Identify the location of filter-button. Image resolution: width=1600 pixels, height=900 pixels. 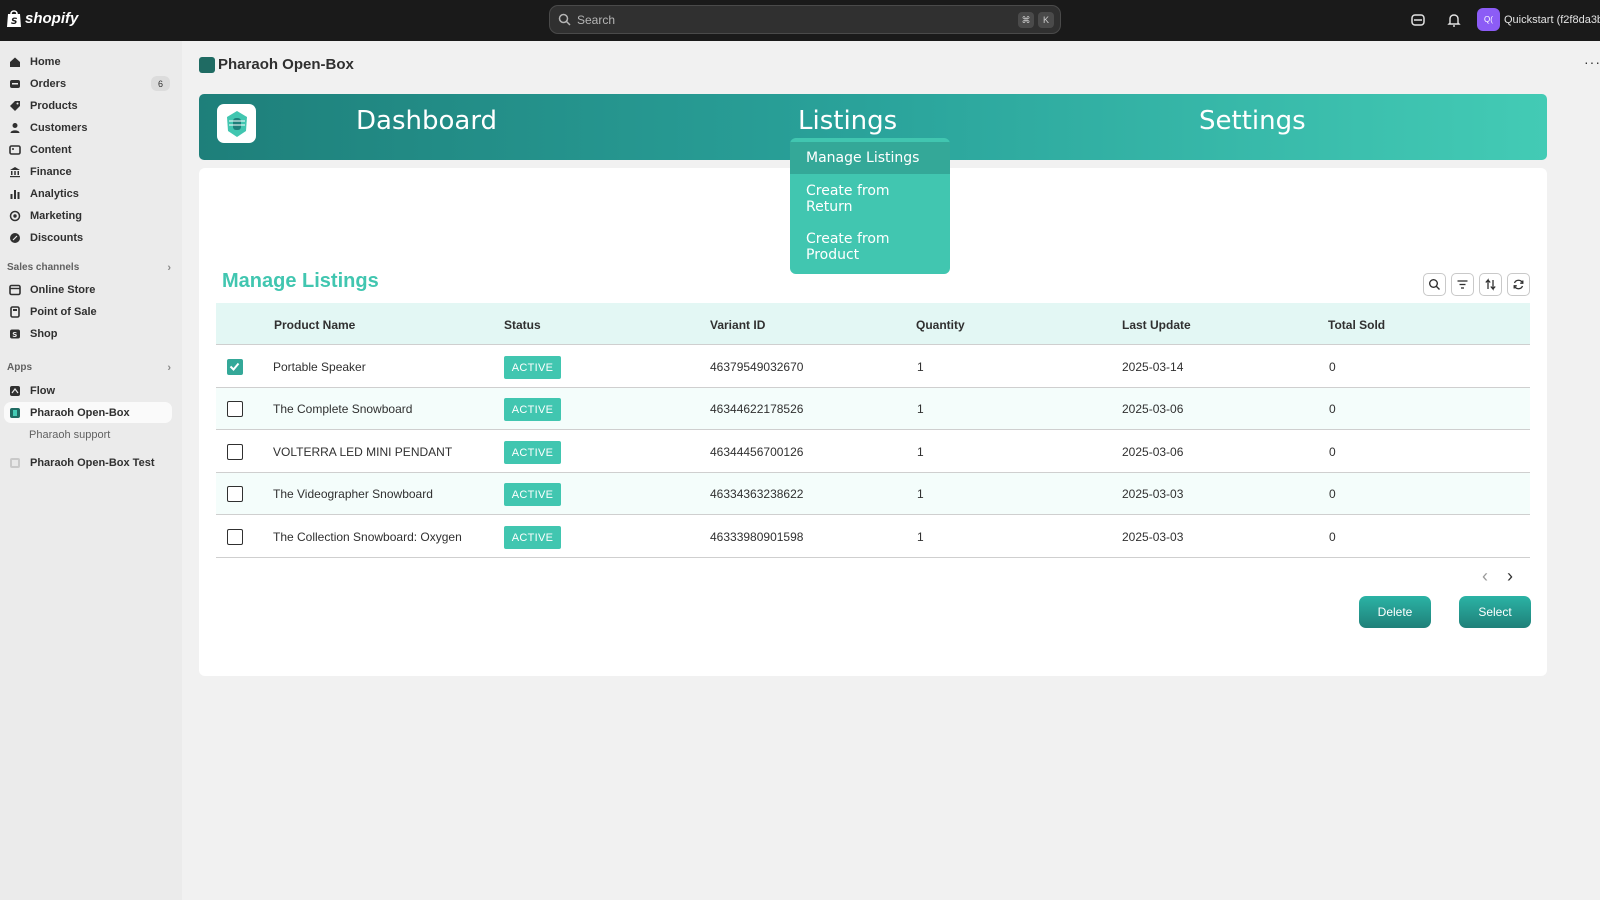
(1462, 284).